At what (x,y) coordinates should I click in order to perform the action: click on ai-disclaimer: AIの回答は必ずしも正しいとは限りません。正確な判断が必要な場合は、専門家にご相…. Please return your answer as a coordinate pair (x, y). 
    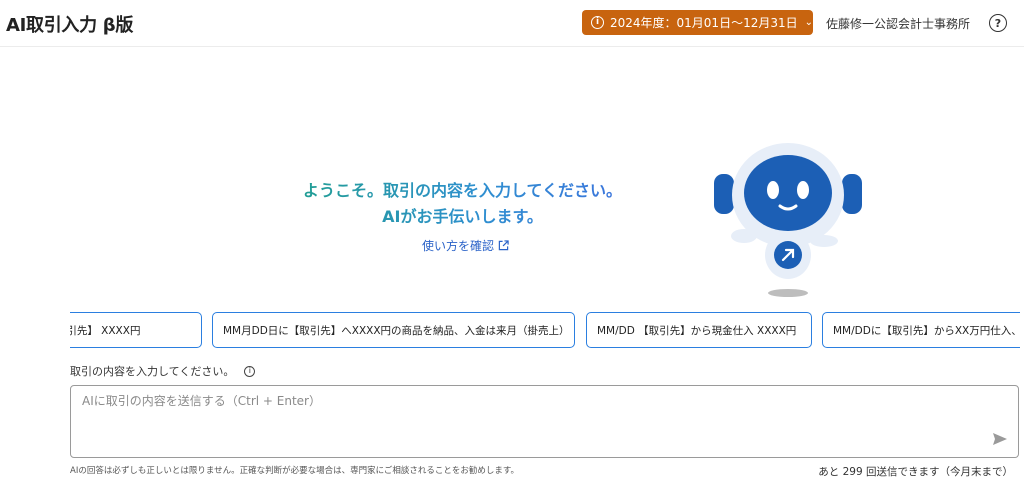
    Looking at the image, I should click on (295, 471).